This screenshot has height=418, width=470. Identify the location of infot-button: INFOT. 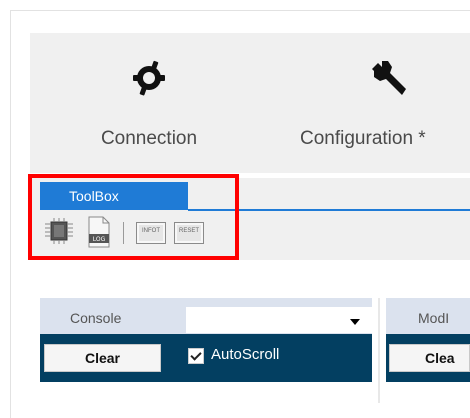
(151, 233).